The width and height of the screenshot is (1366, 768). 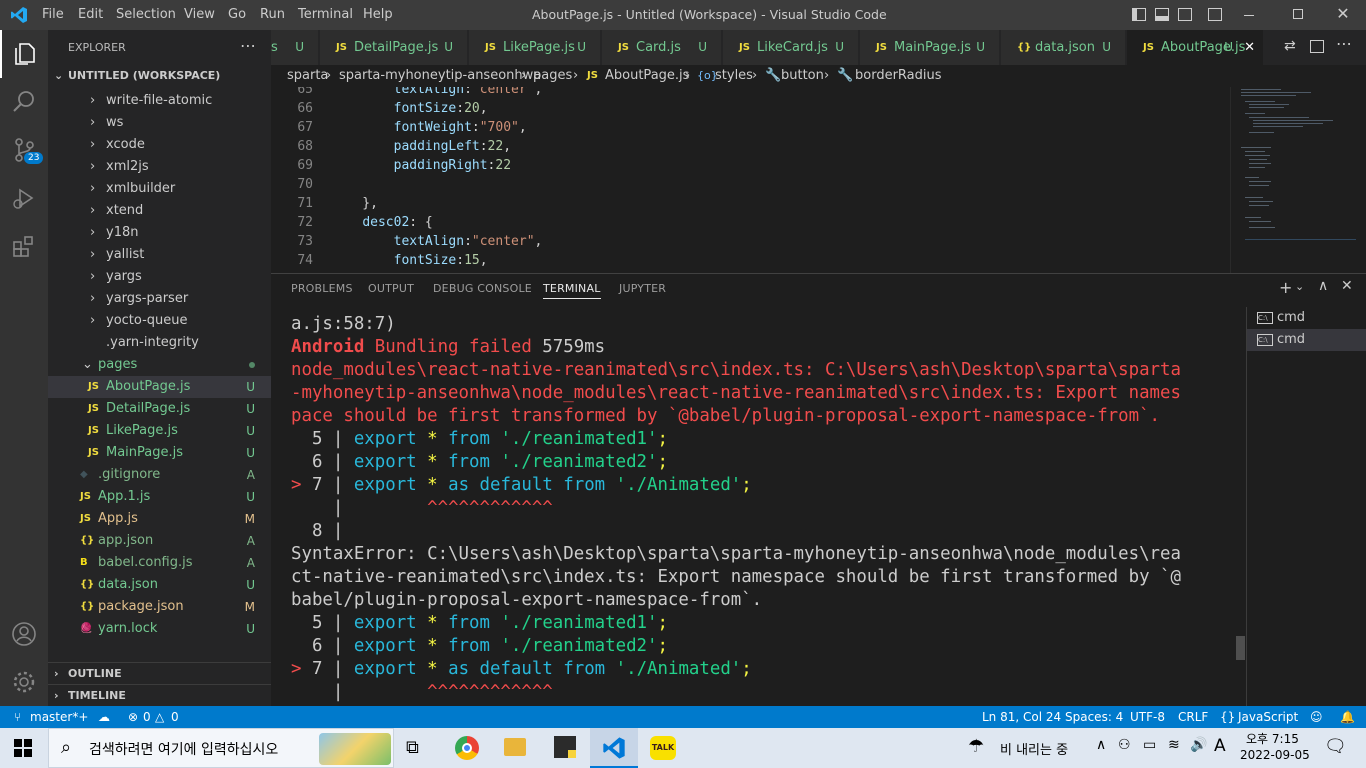 What do you see at coordinates (535, 47) in the screenshot?
I see `editor-tab: JS LikePage.js U` at bounding box center [535, 47].